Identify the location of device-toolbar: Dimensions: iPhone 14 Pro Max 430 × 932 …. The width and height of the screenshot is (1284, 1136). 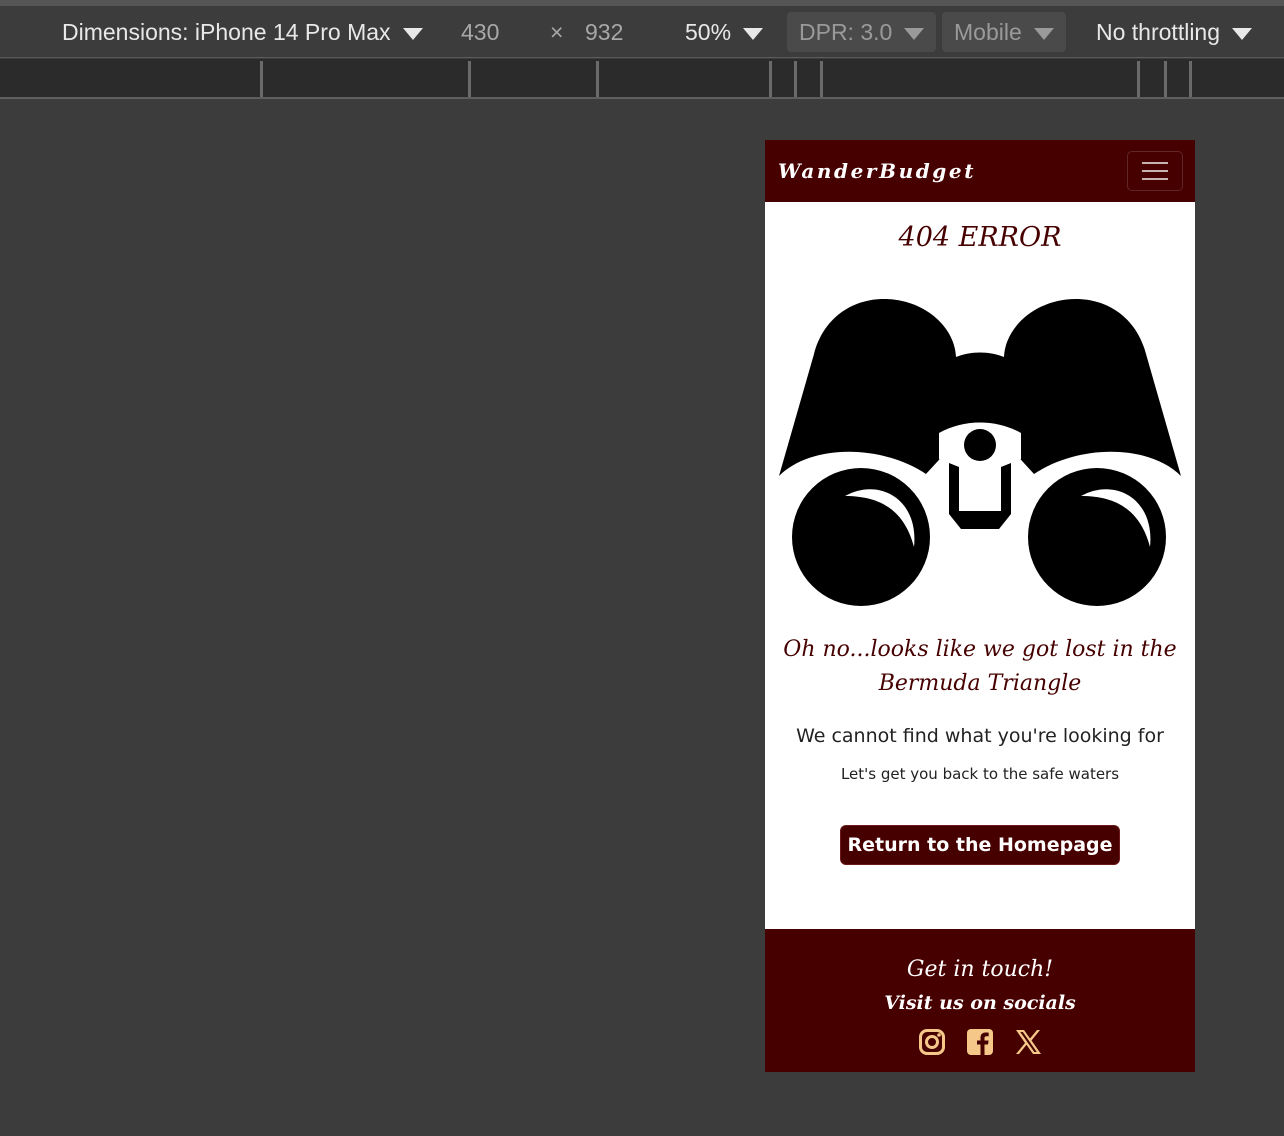
(642, 32).